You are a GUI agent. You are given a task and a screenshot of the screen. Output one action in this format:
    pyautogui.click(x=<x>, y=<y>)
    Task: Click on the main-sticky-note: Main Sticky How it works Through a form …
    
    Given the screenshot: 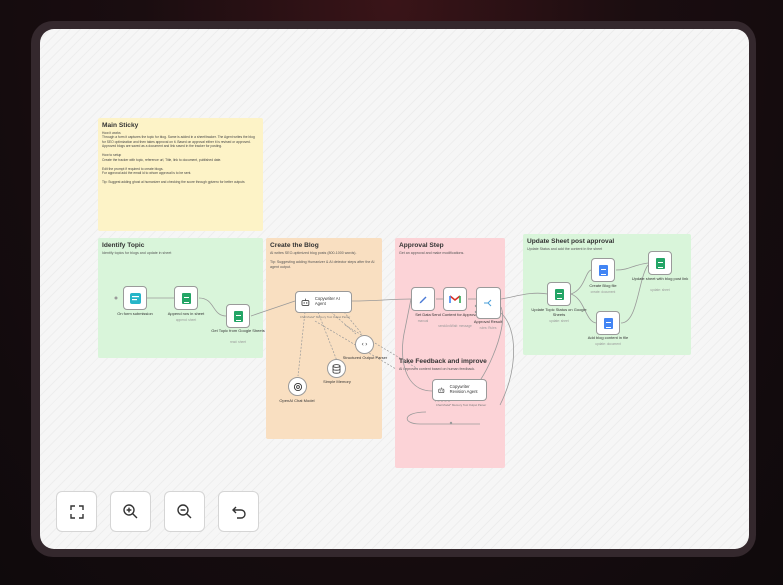 What is the action you would take?
    pyautogui.click(x=180, y=174)
    